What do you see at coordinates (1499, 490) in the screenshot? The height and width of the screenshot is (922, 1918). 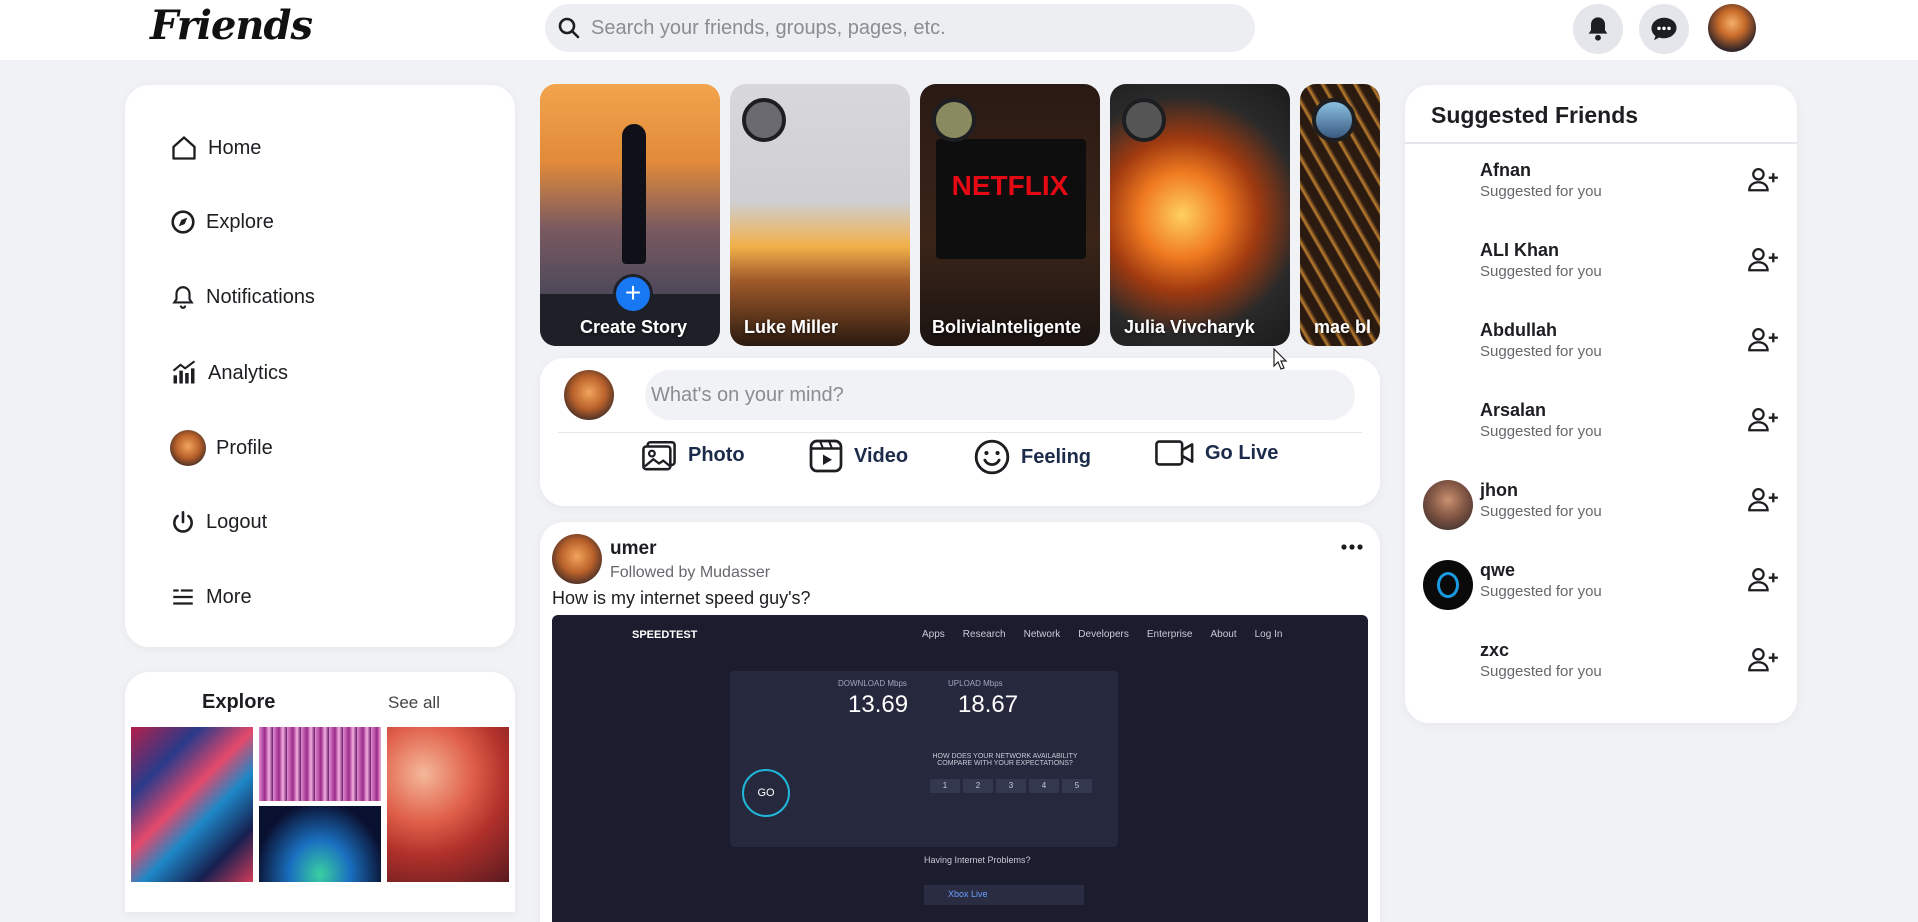 I see `friend-name: jhon` at bounding box center [1499, 490].